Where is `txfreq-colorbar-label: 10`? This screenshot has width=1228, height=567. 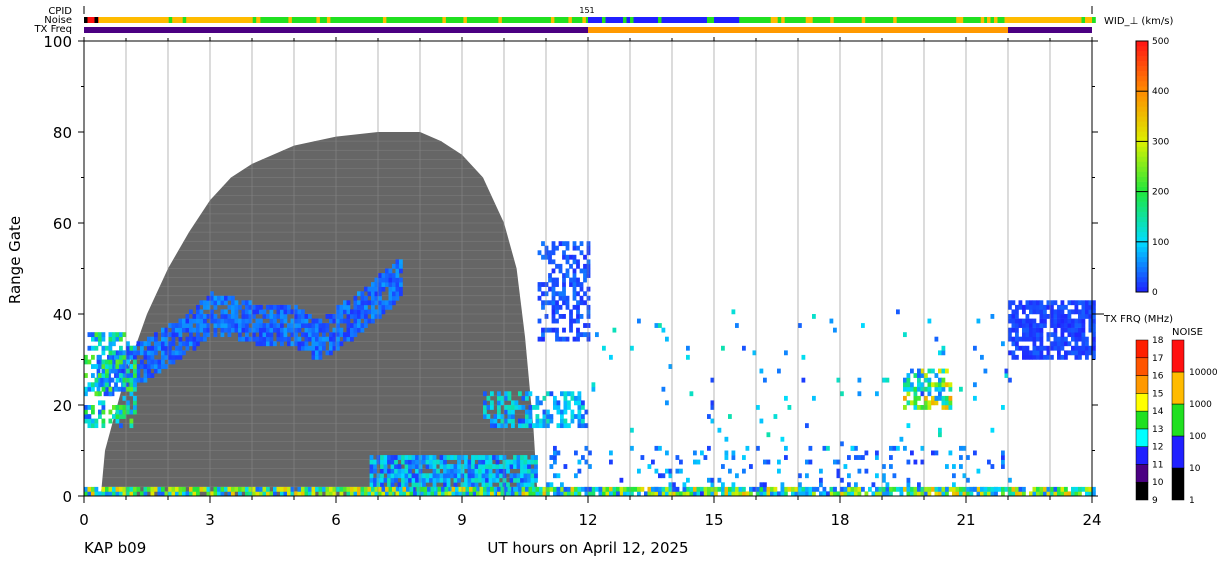
txfreq-colorbar-label: 10 is located at coordinates (1158, 483).